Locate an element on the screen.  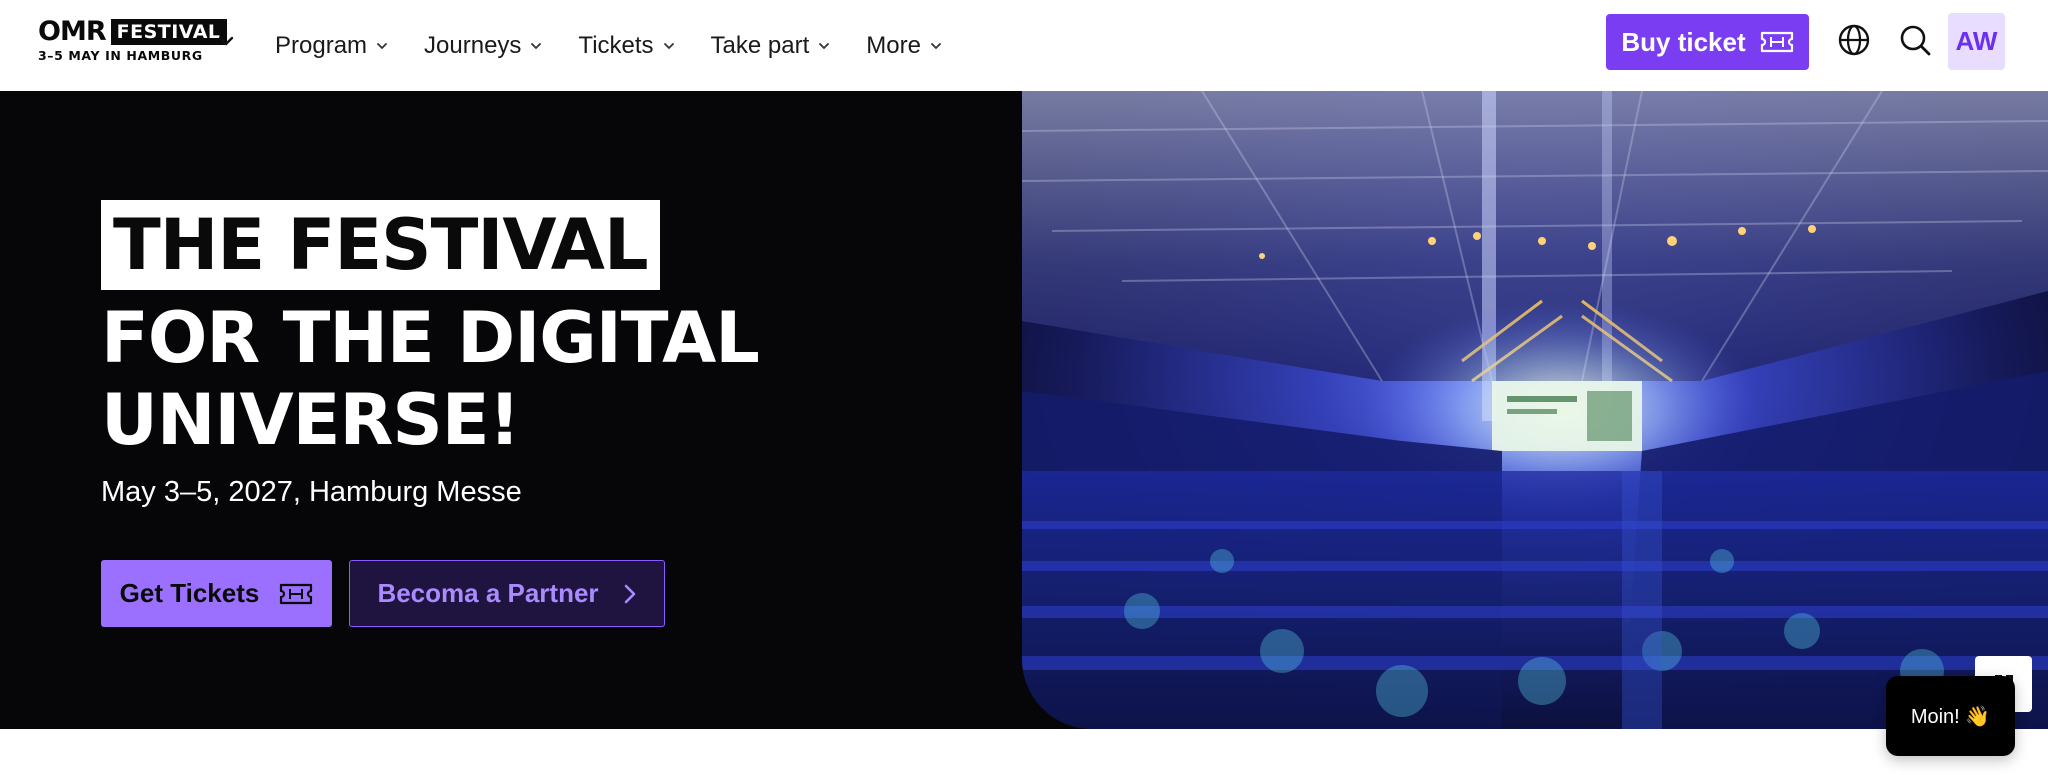
hero-title-line-1: THE FESTIVAL is located at coordinates (381, 245).